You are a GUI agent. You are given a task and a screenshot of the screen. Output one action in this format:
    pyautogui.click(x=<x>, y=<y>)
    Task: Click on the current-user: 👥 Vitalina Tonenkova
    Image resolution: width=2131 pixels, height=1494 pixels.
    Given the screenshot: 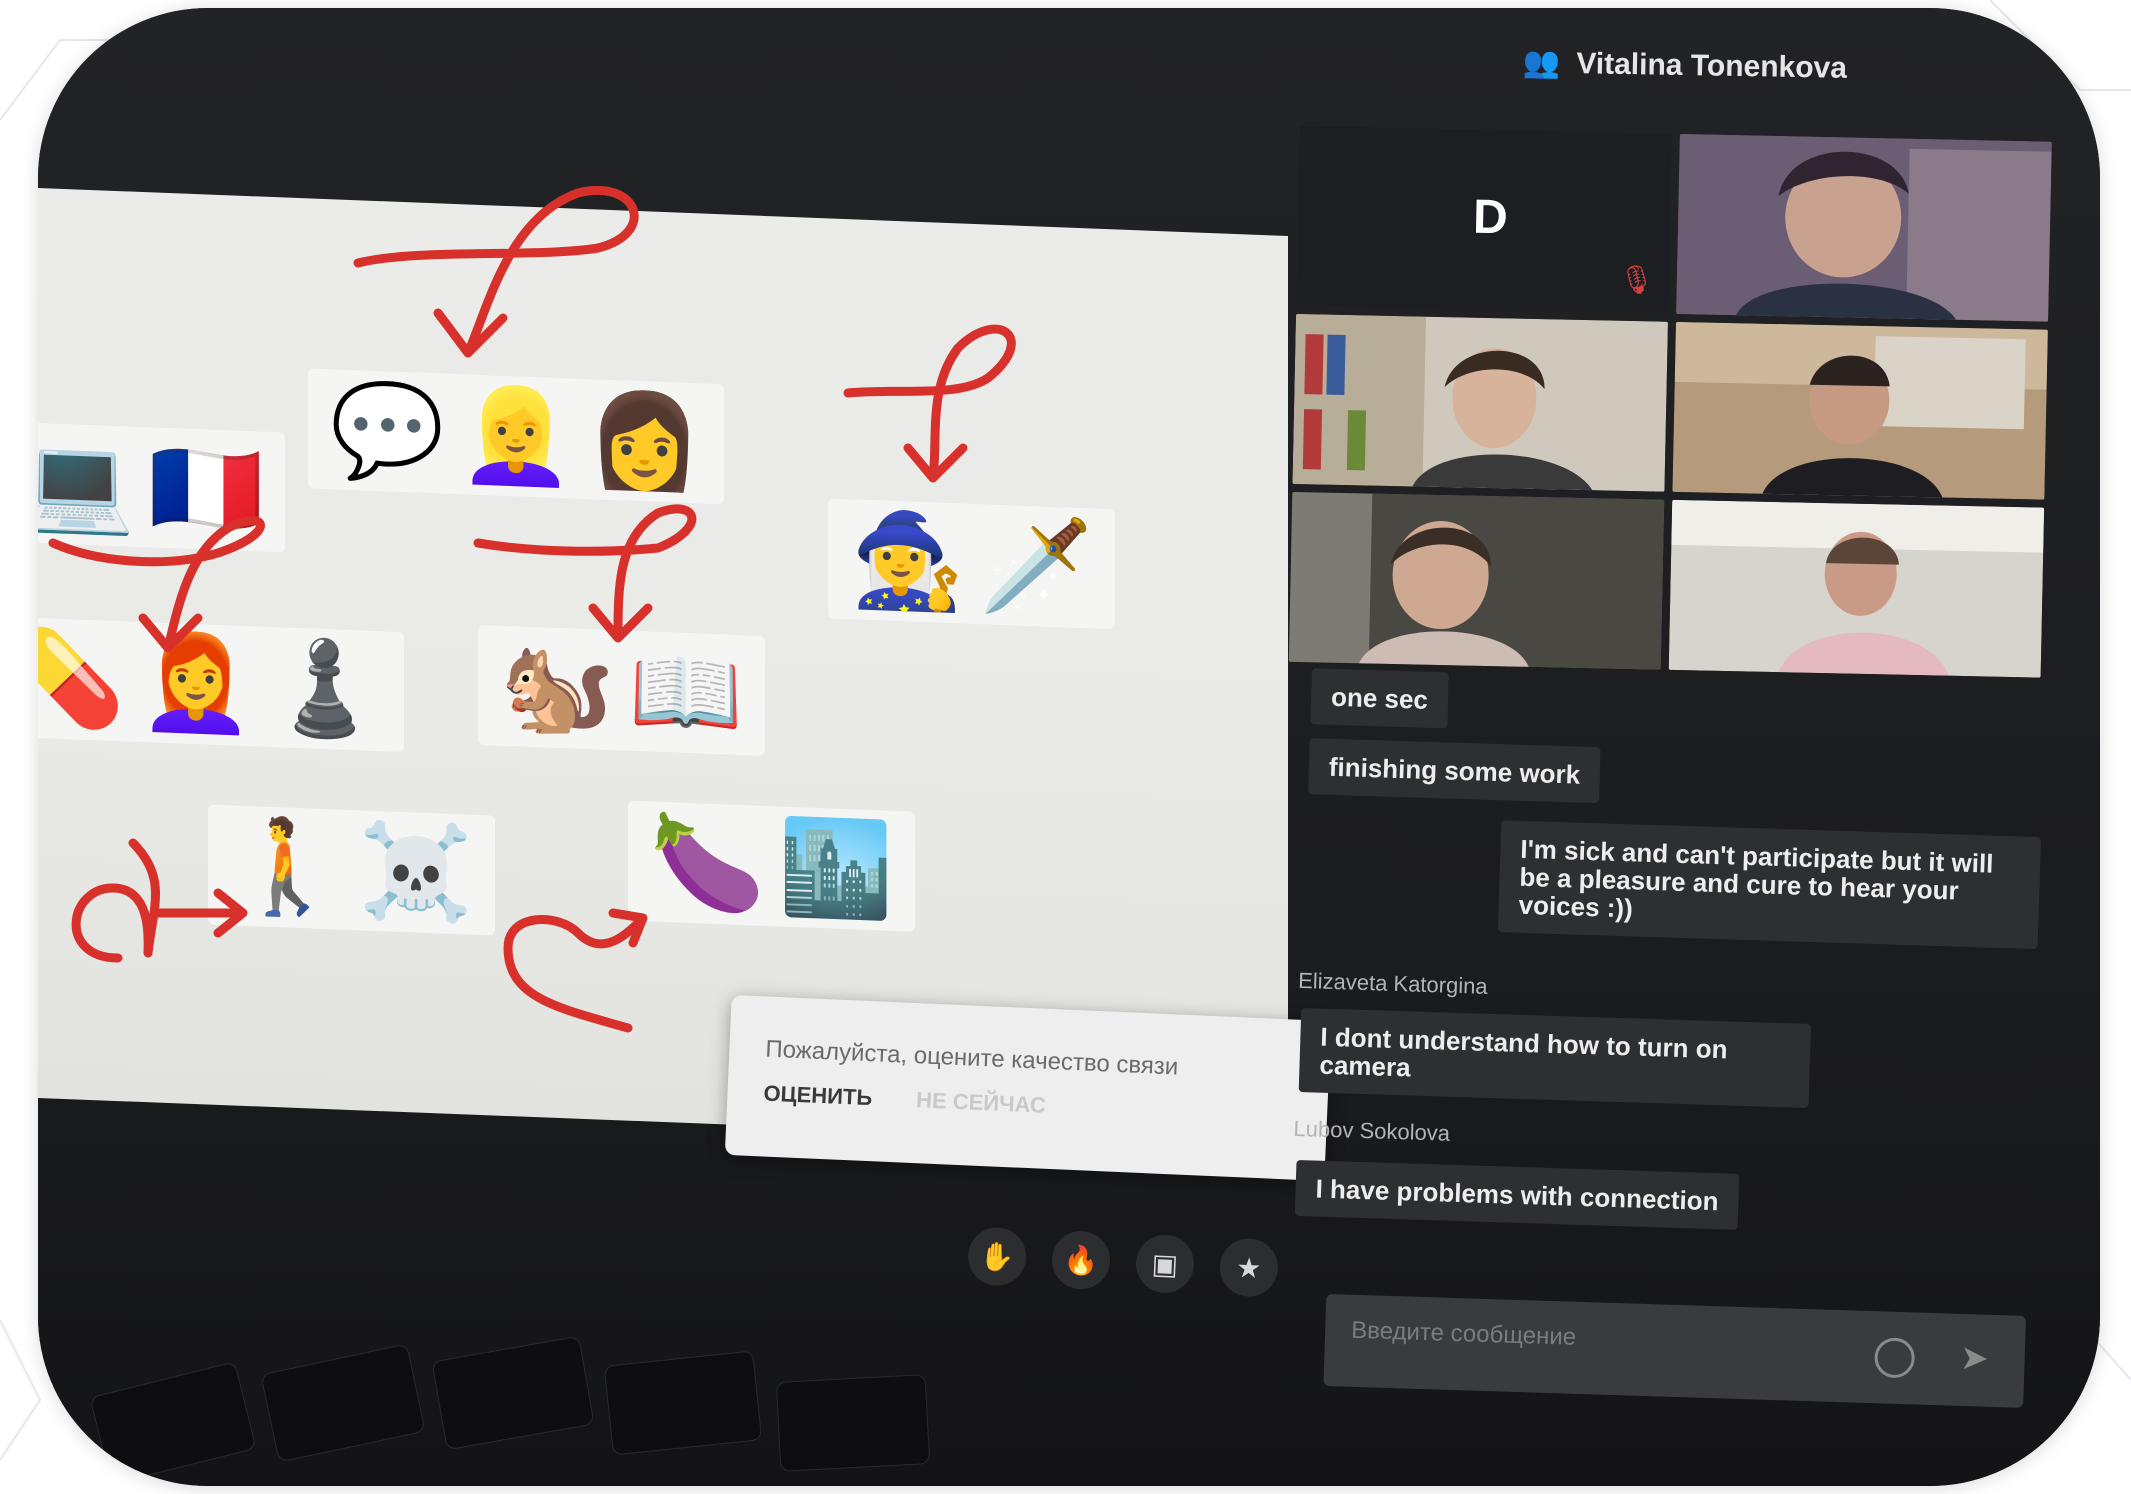 What is the action you would take?
    pyautogui.click(x=1685, y=65)
    